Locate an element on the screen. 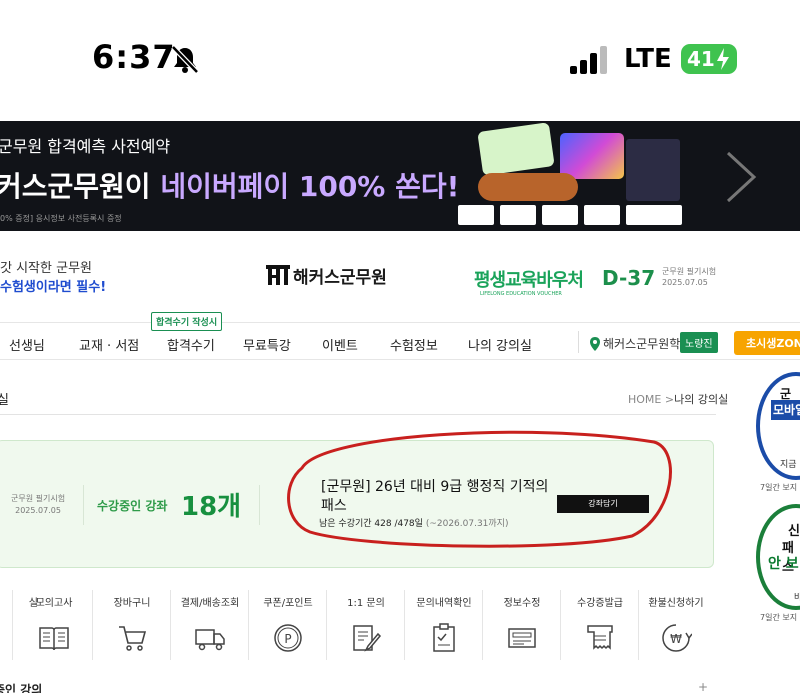 The width and height of the screenshot is (800, 693). network-label: LTE is located at coordinates (648, 59).